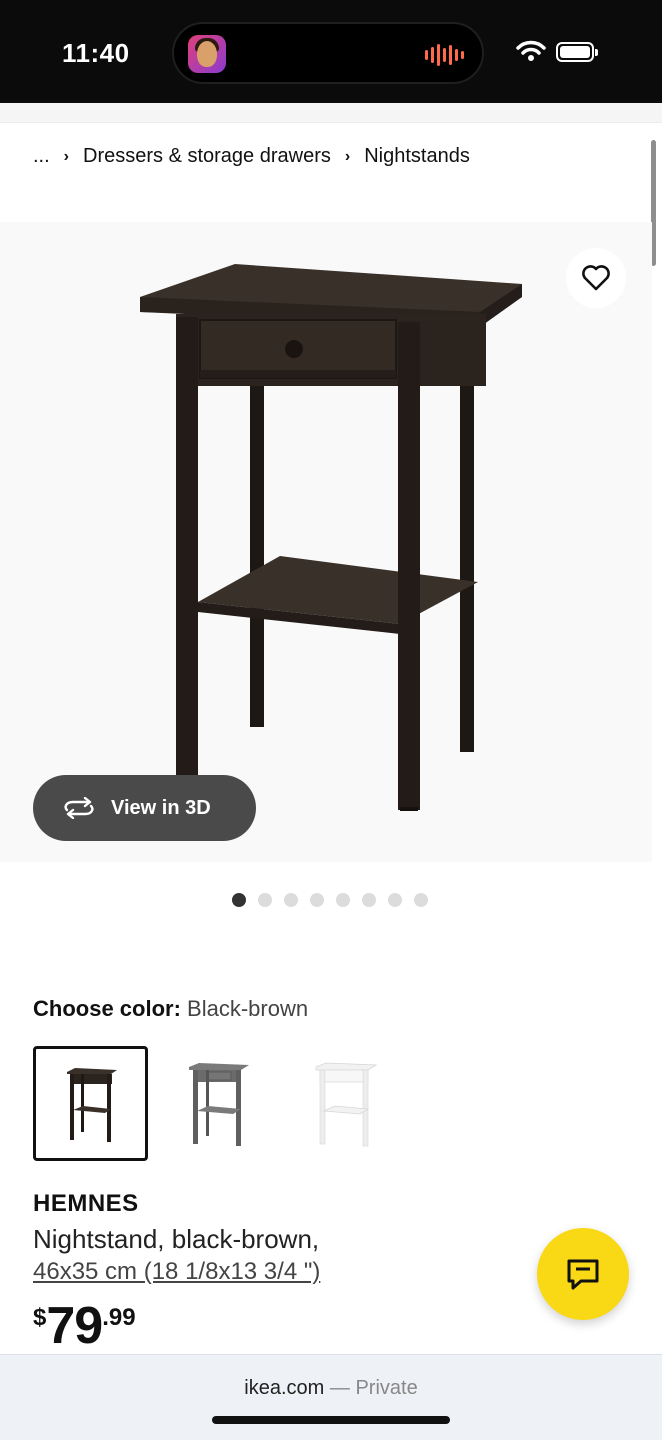 This screenshot has height=1440, width=662. What do you see at coordinates (79, 808) in the screenshot?
I see `rotate-icon` at bounding box center [79, 808].